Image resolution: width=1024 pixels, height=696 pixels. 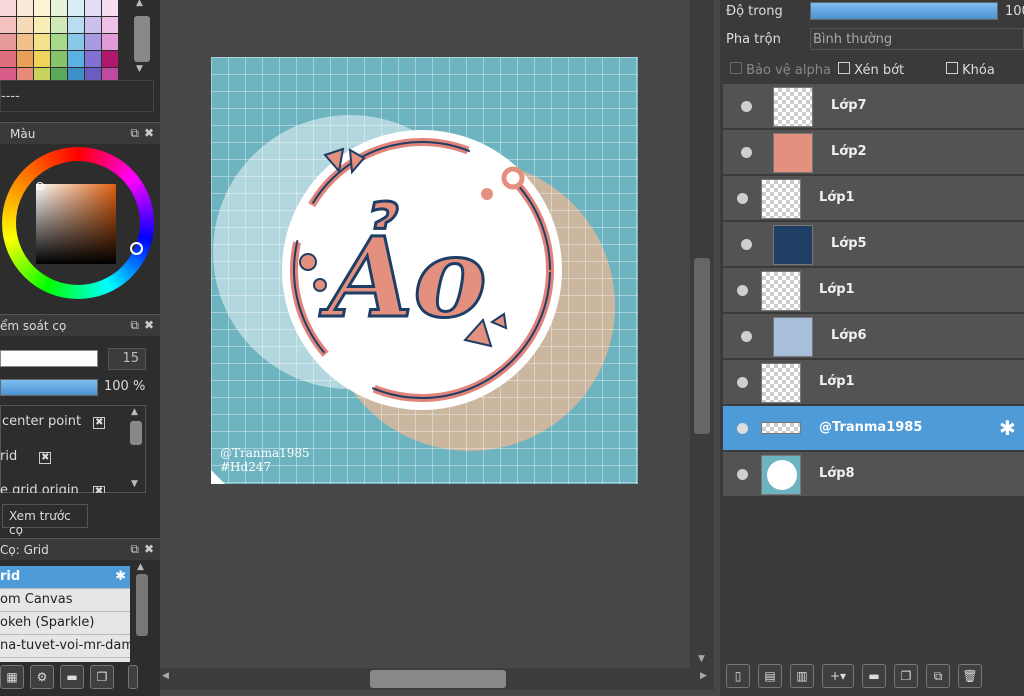 I want to click on brush-list-scrollbar: ▲, so click(x=142, y=604).